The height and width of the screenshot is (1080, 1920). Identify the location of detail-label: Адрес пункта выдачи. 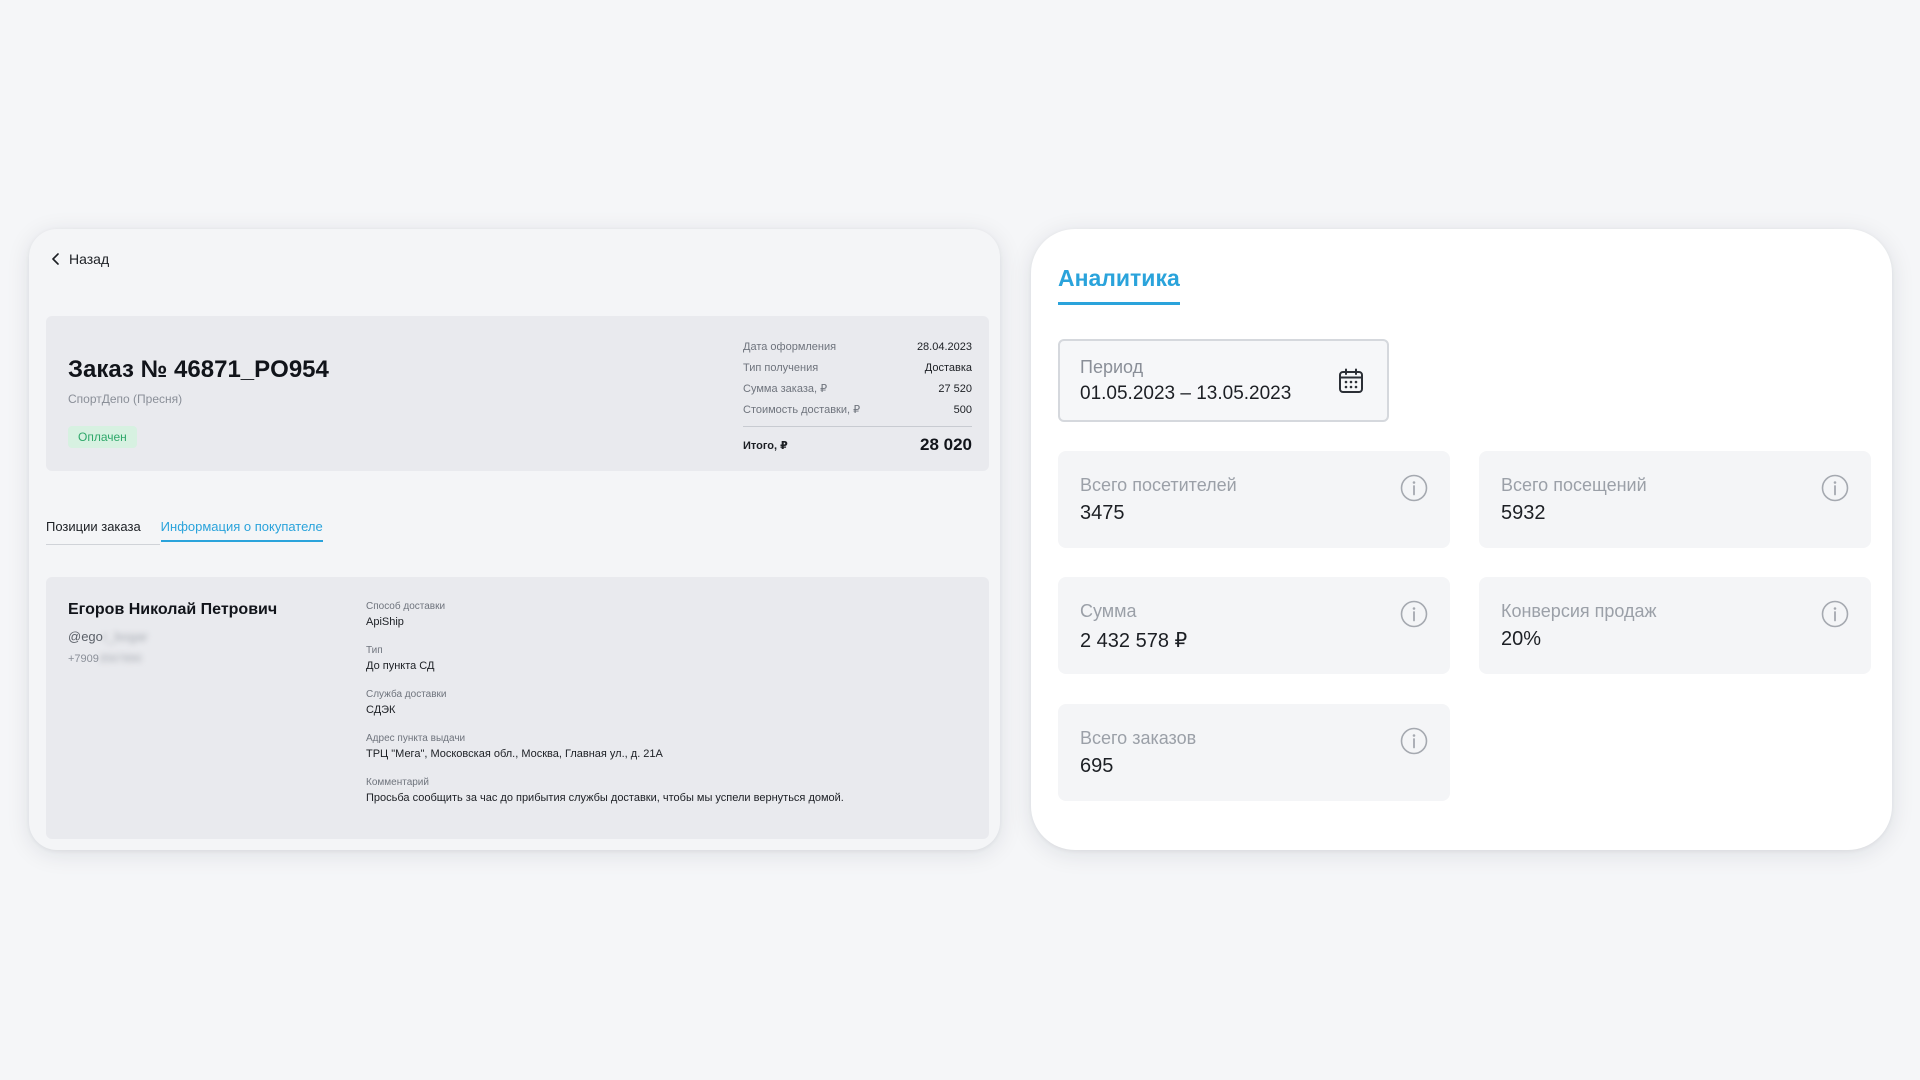
(416, 738).